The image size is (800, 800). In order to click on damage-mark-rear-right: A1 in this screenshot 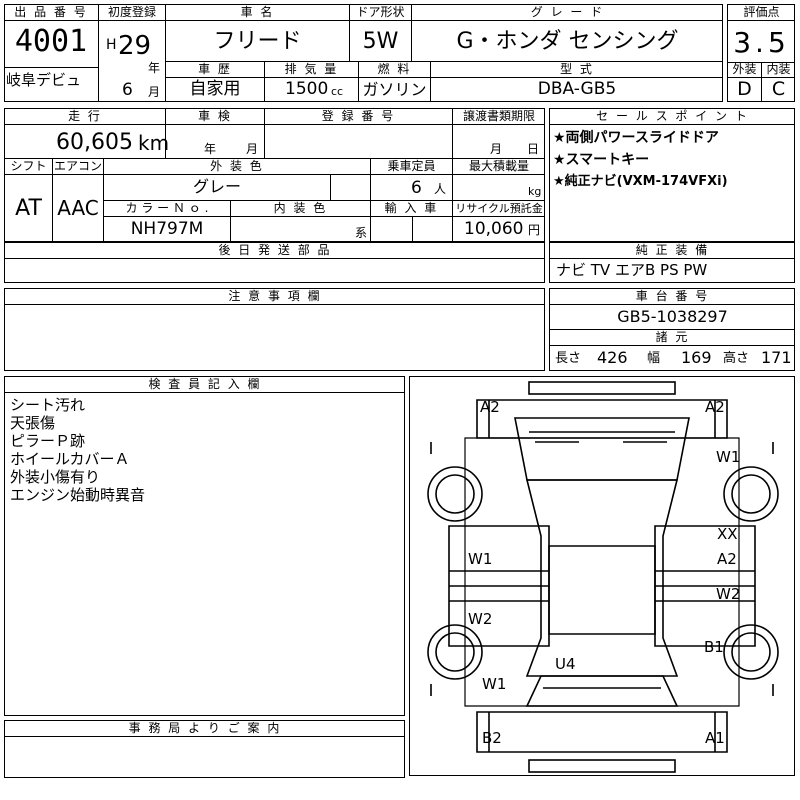, I will do `click(715, 738)`.